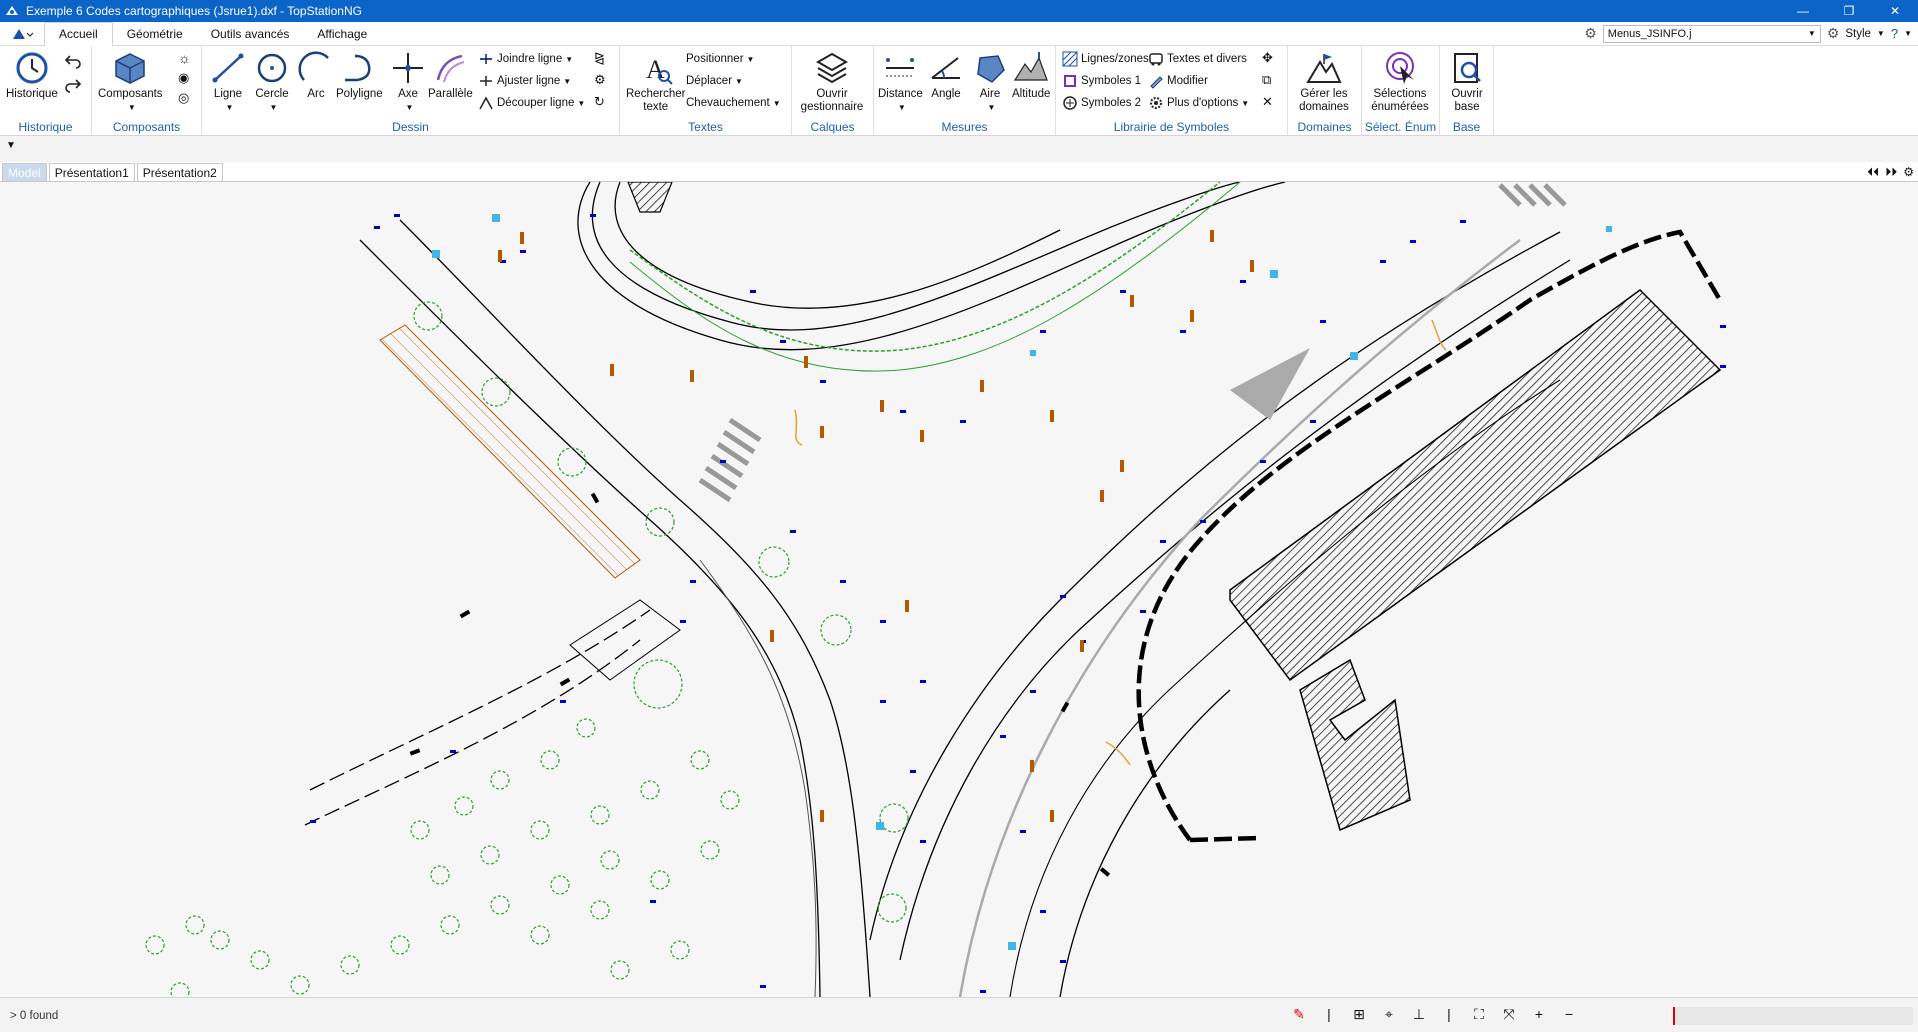  I want to click on group-base: Ouvrir base Base, so click(1467, 91).